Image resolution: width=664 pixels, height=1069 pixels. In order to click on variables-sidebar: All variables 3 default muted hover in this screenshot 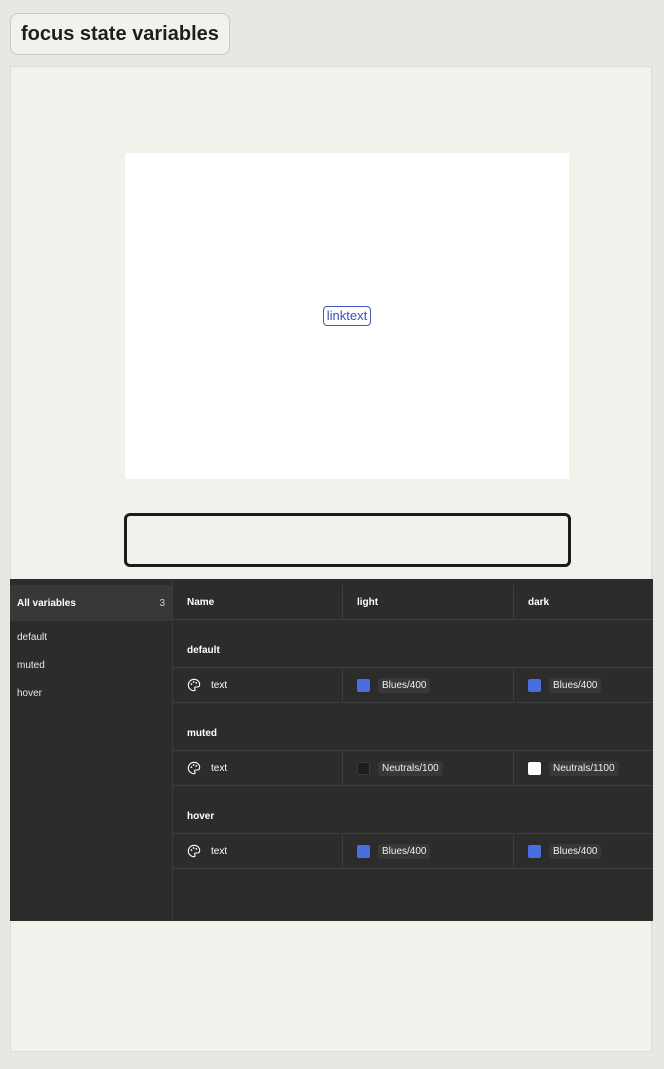, I will do `click(91, 750)`.